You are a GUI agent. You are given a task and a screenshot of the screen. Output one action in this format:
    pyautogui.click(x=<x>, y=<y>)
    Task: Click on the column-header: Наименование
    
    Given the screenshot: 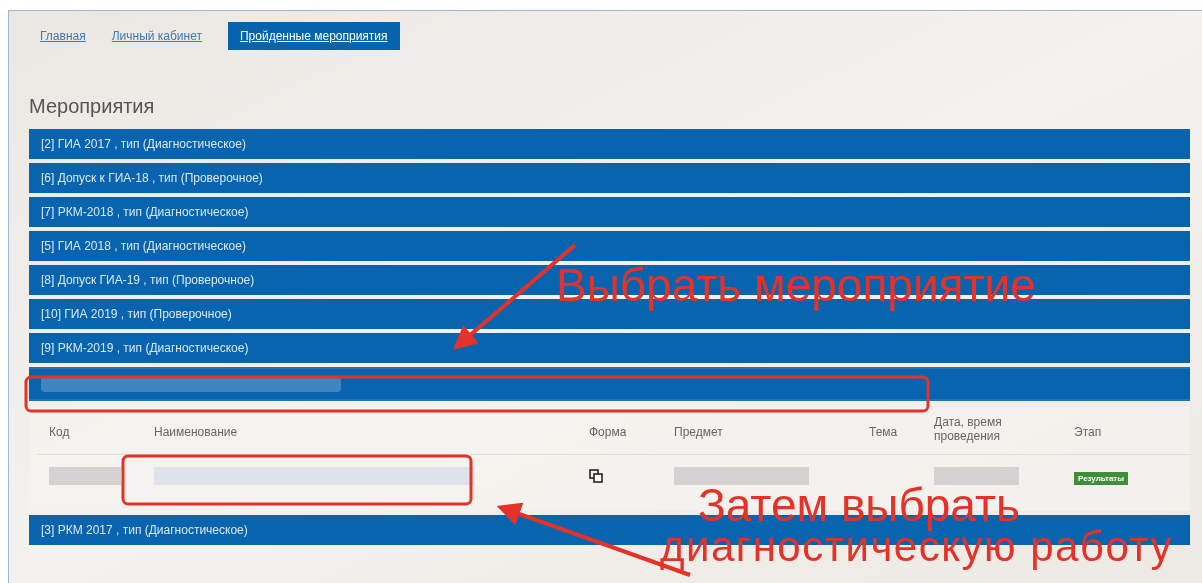 What is the action you would take?
    pyautogui.click(x=196, y=431)
    